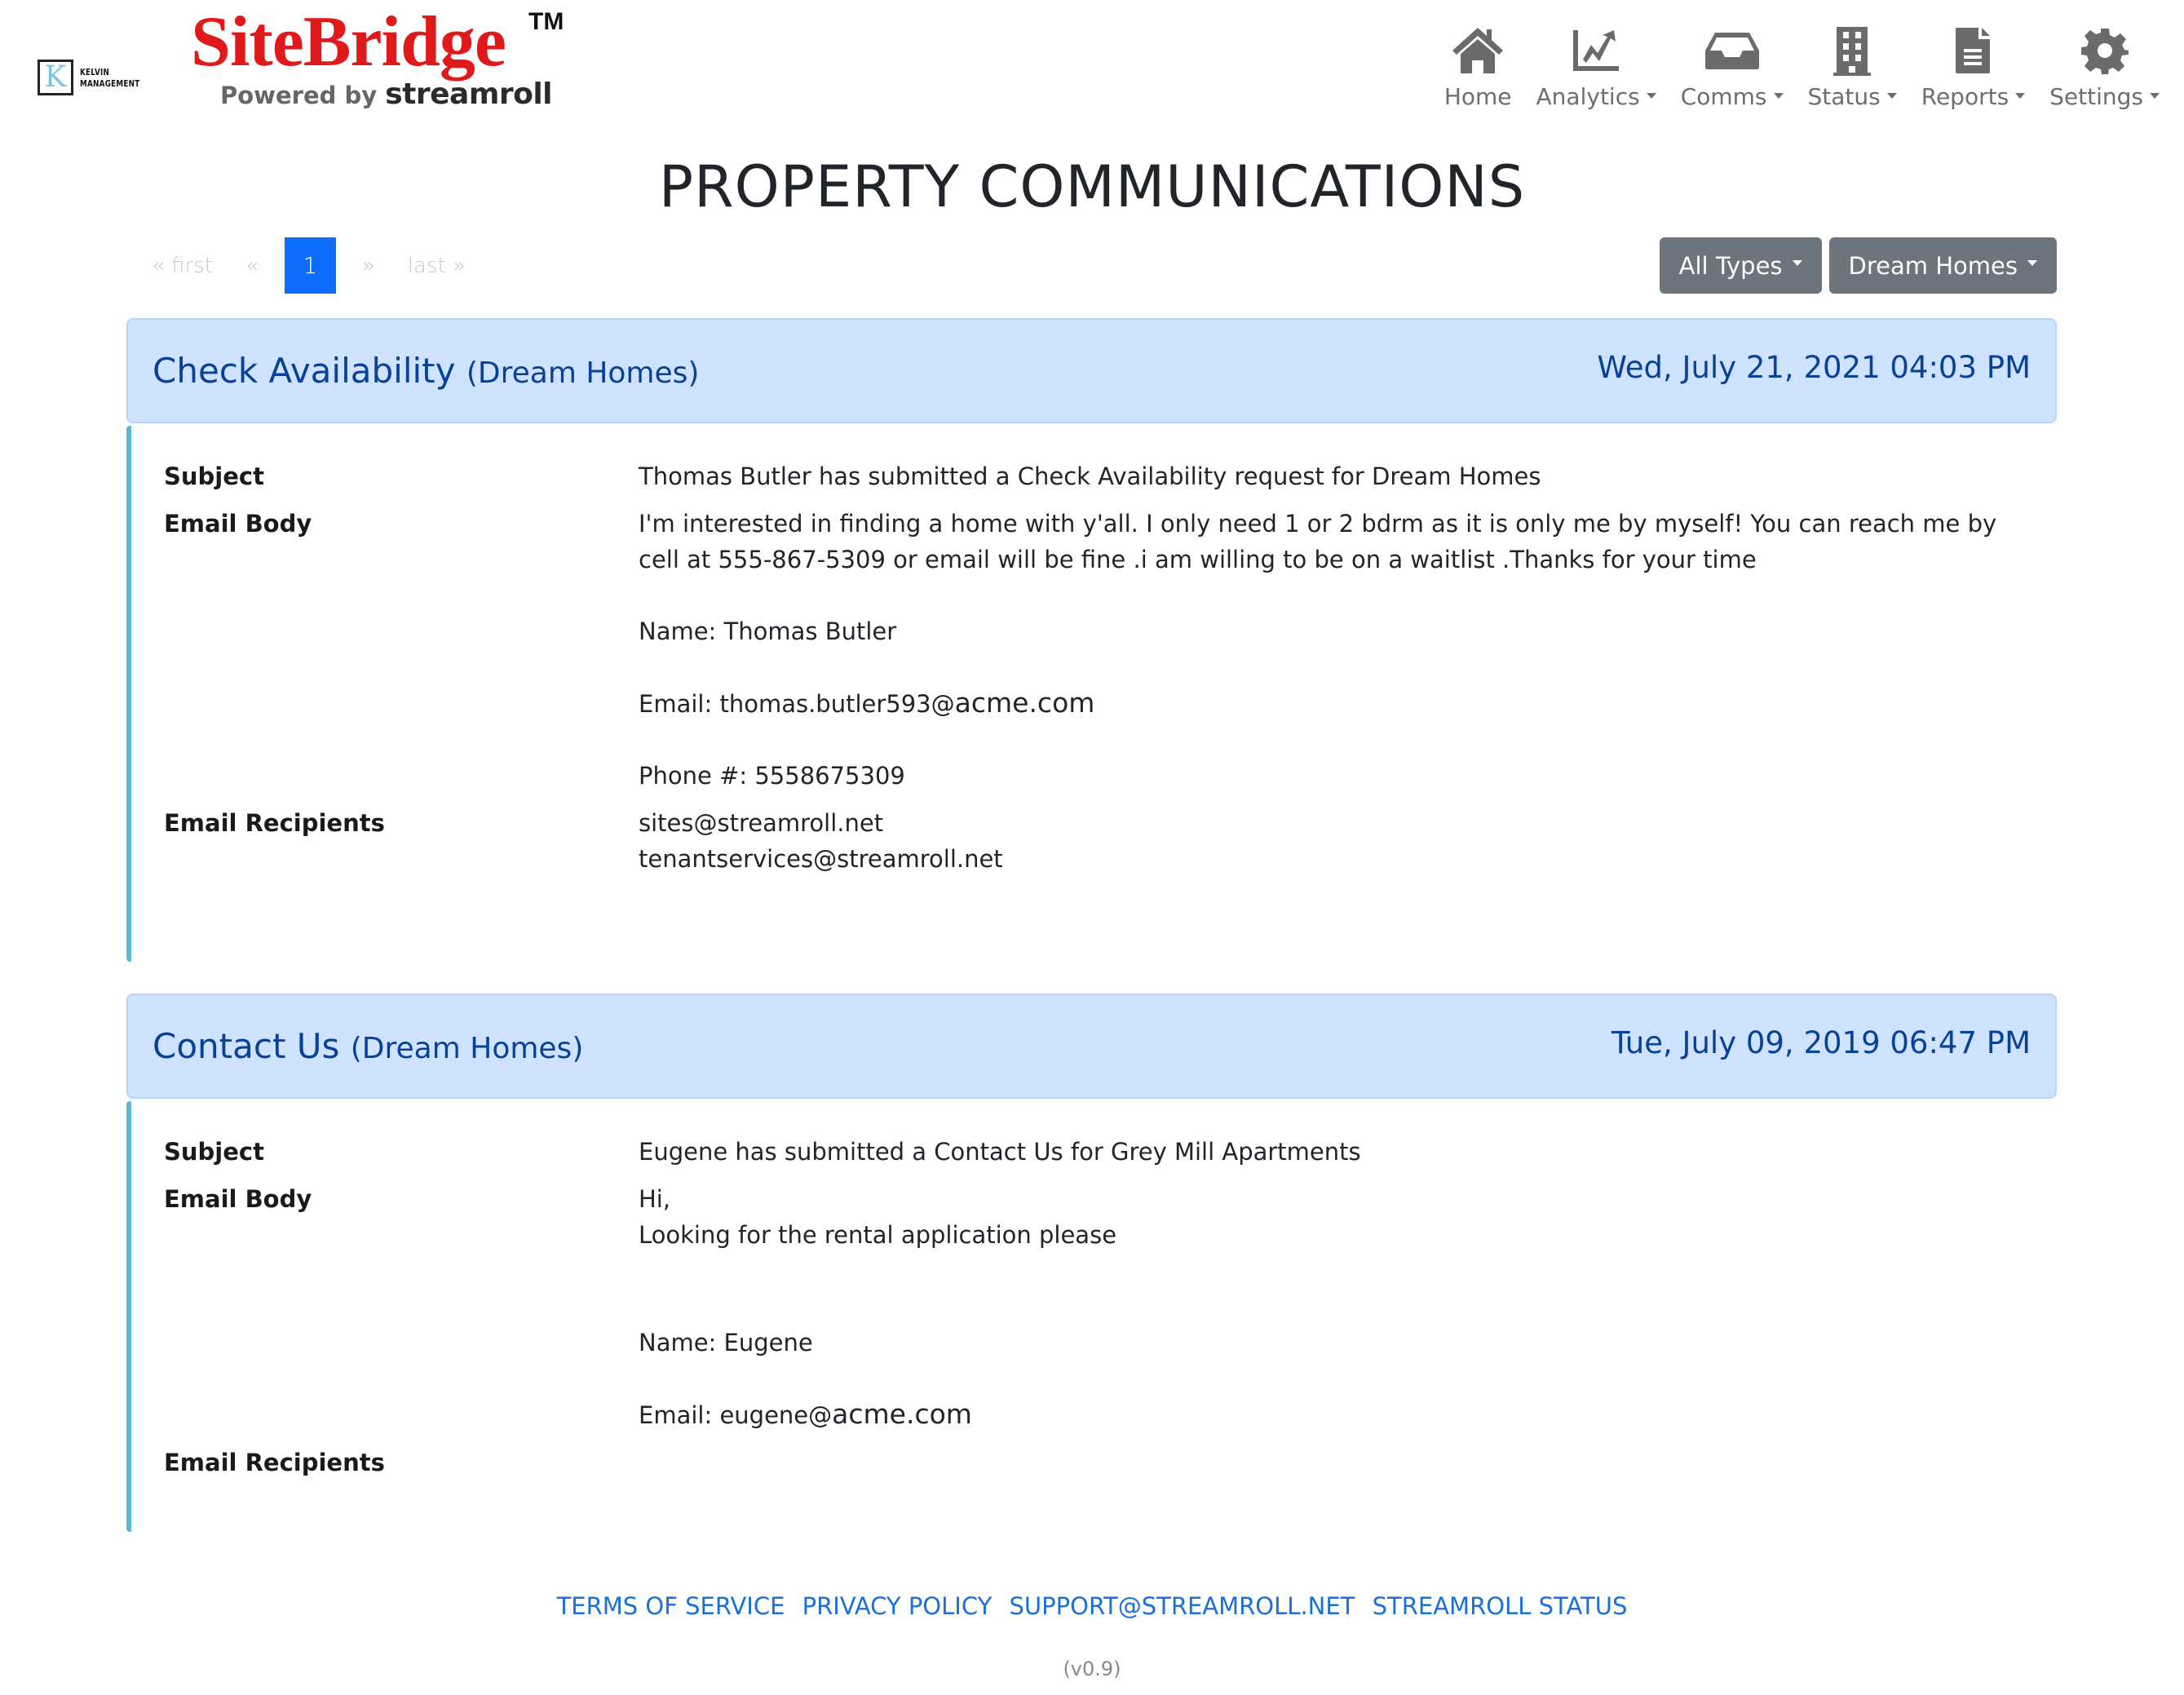  What do you see at coordinates (1942, 265) in the screenshot?
I see `property-filter-dropdown: Dream Homes` at bounding box center [1942, 265].